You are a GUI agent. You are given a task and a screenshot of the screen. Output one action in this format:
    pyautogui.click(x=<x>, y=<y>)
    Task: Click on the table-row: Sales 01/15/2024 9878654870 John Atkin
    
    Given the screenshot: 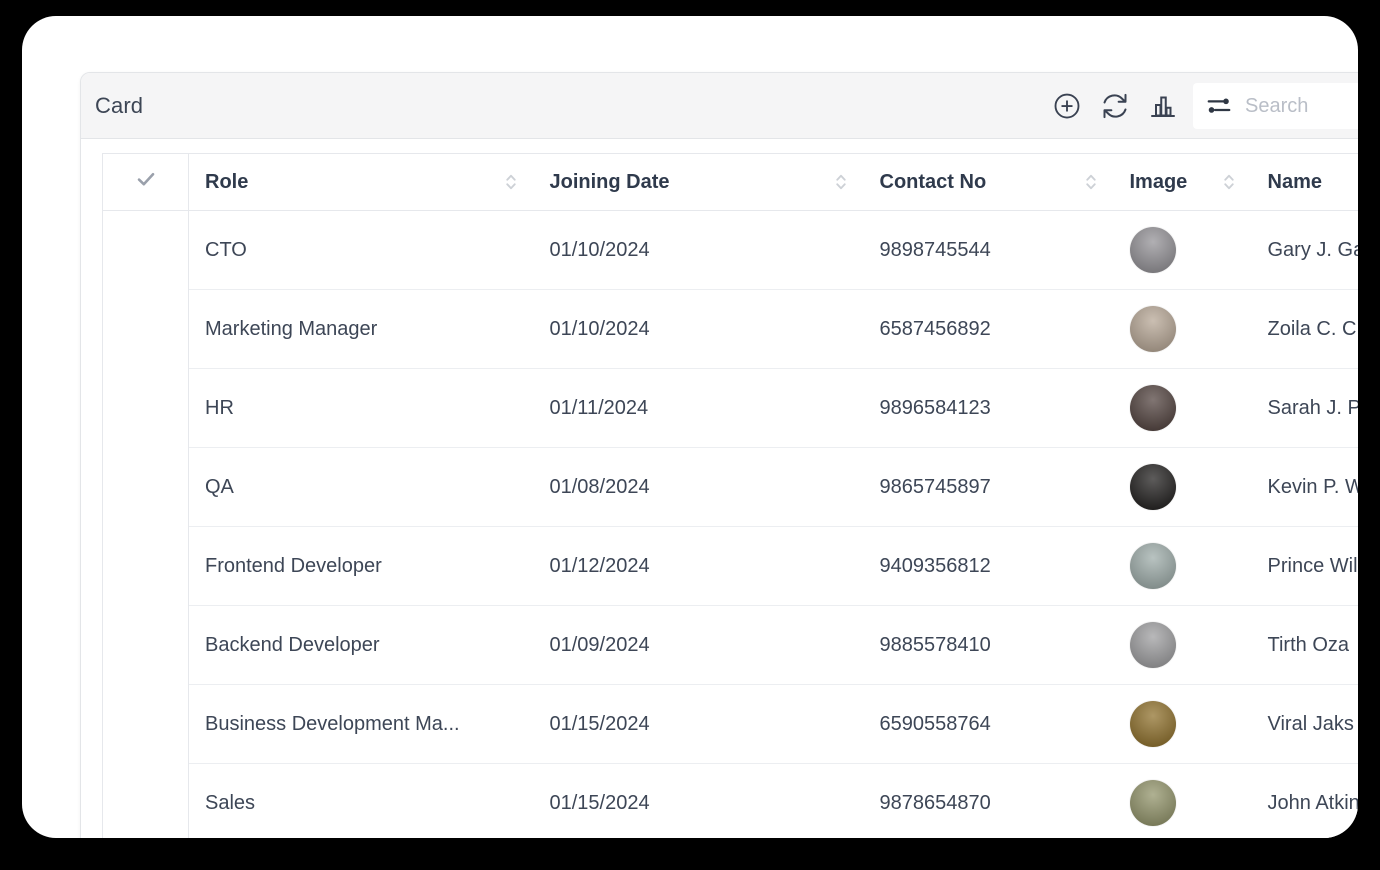 What is the action you would take?
    pyautogui.click(x=730, y=800)
    